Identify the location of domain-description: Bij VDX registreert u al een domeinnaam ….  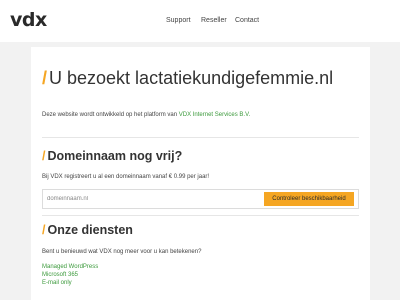
(126, 177).